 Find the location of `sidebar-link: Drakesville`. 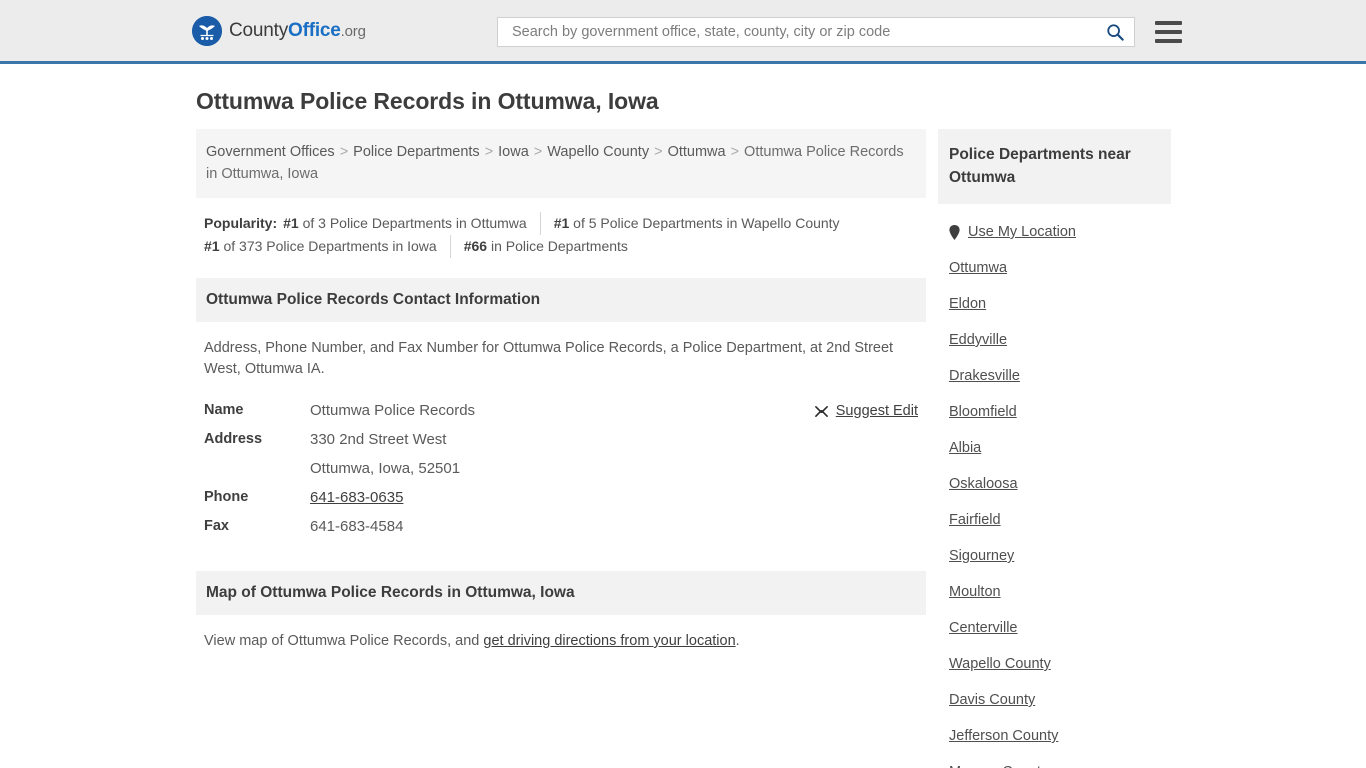

sidebar-link: Drakesville is located at coordinates (984, 376).